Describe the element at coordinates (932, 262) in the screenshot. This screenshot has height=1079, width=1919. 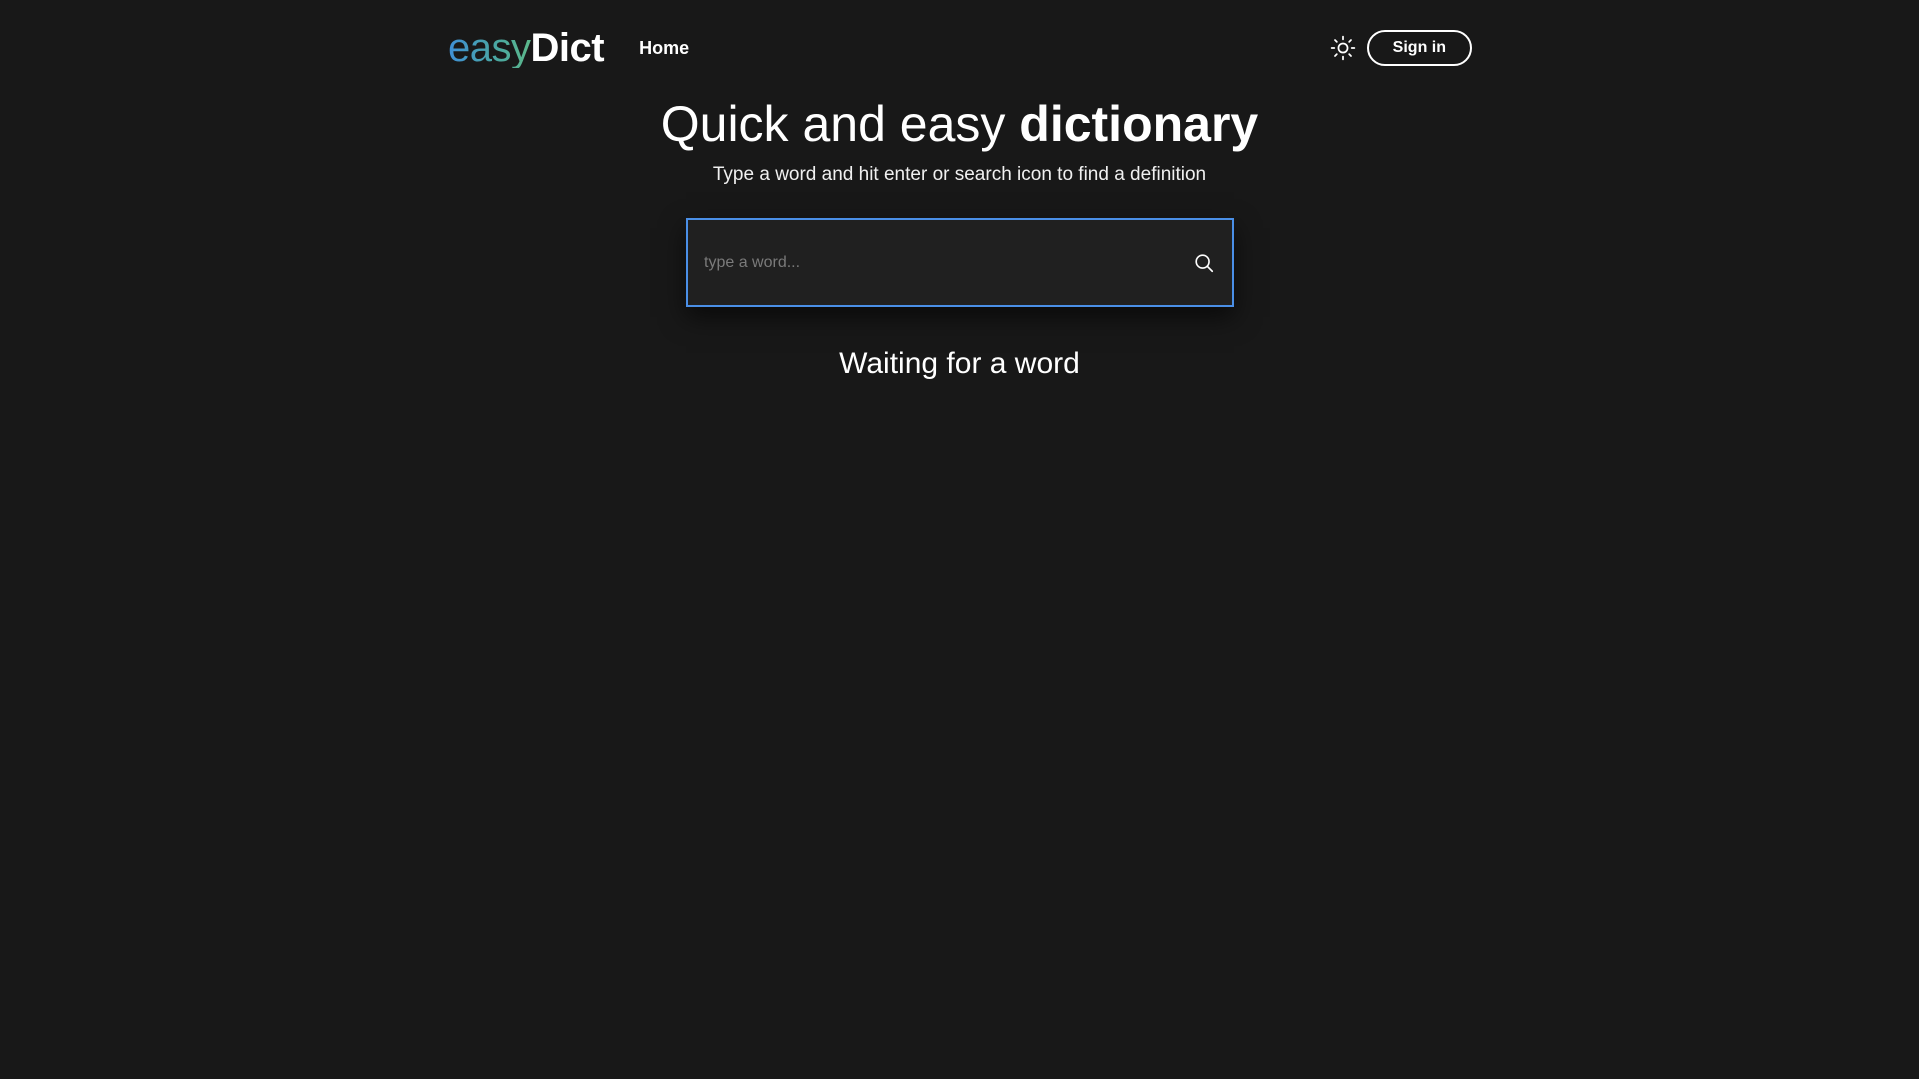
I see `search-input` at that location.